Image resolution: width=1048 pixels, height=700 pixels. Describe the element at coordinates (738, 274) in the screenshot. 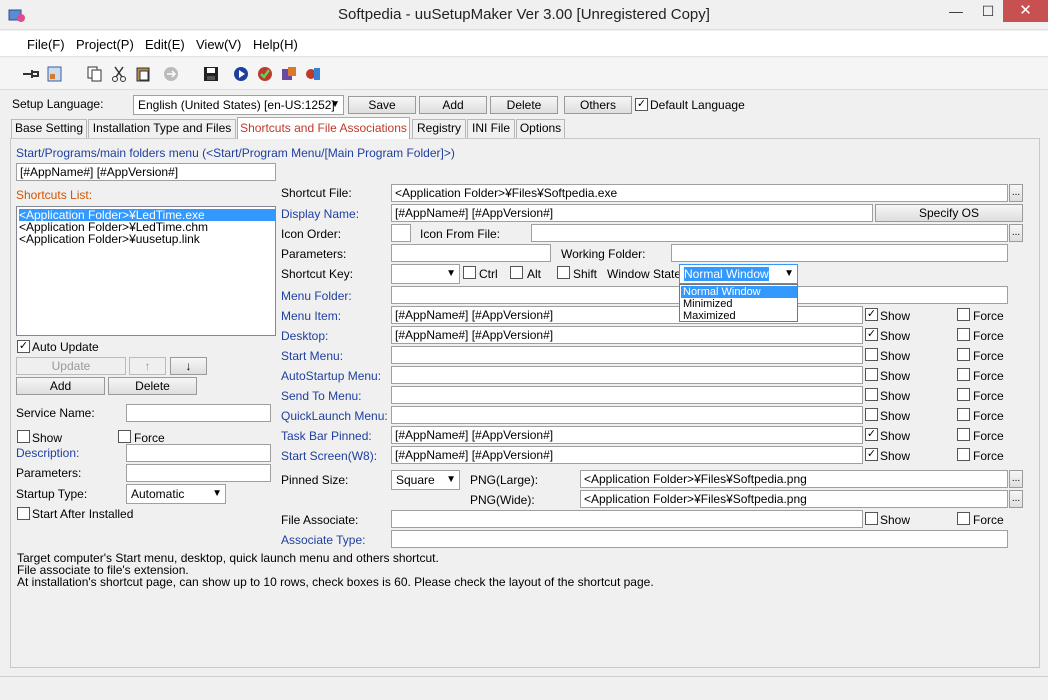

I see `window-state-select: Normal Window ▼` at that location.